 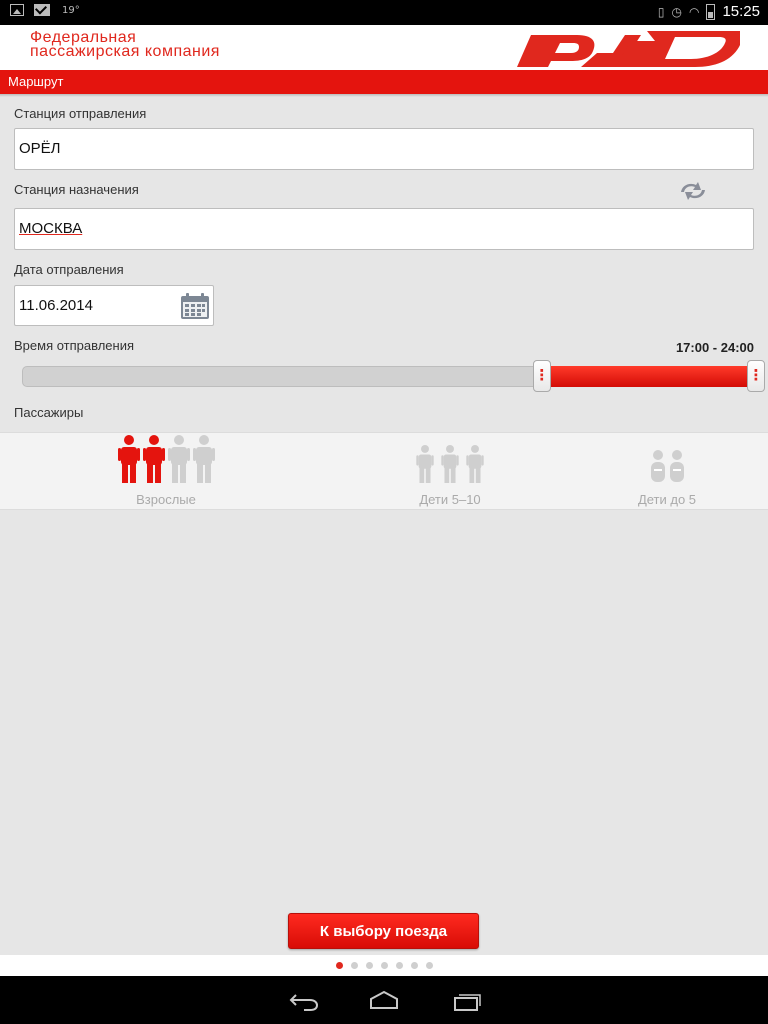 I want to click on wifi-icon: ◠, so click(x=694, y=11).